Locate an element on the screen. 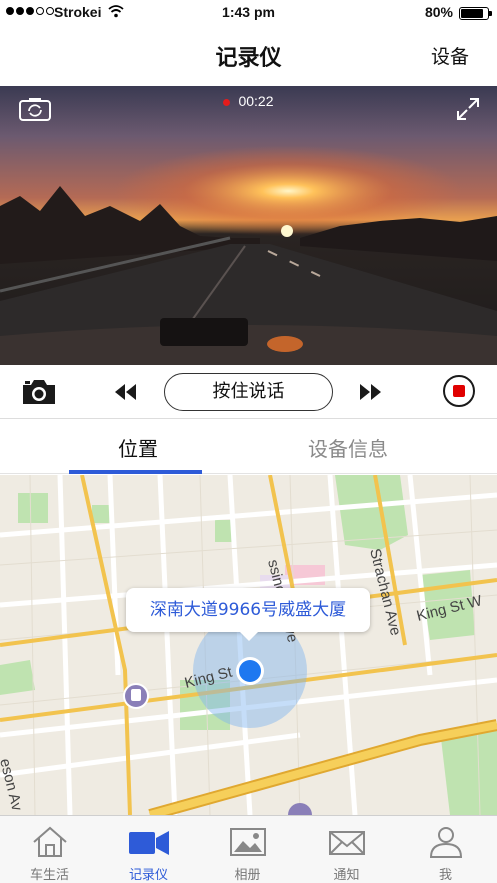 This screenshot has width=497, height=883. fast-forward-icon is located at coordinates (371, 392).